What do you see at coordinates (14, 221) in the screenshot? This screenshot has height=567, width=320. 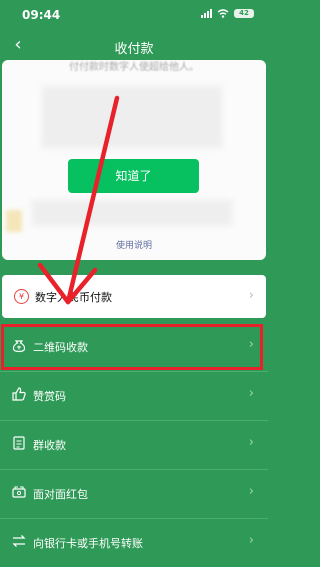 I see `blurred-yellow-patch` at bounding box center [14, 221].